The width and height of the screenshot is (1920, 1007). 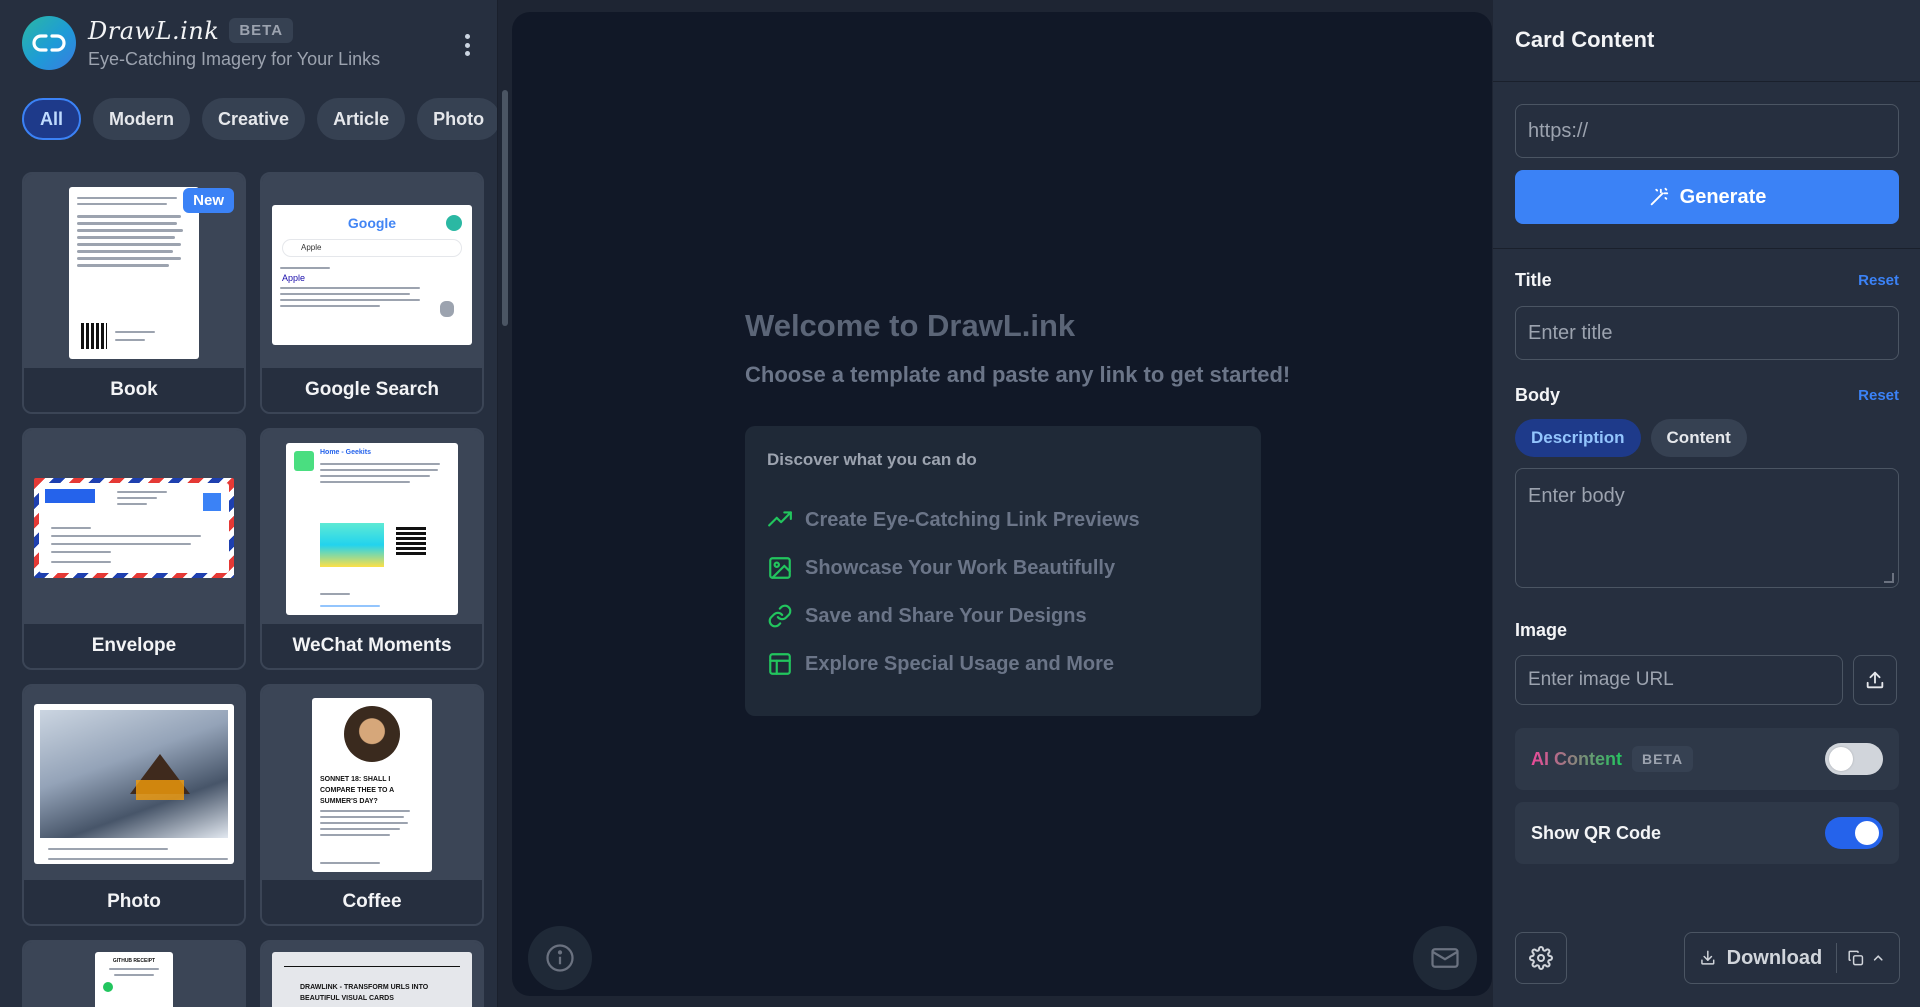 I want to click on resize-handle-icon, so click(x=1889, y=578).